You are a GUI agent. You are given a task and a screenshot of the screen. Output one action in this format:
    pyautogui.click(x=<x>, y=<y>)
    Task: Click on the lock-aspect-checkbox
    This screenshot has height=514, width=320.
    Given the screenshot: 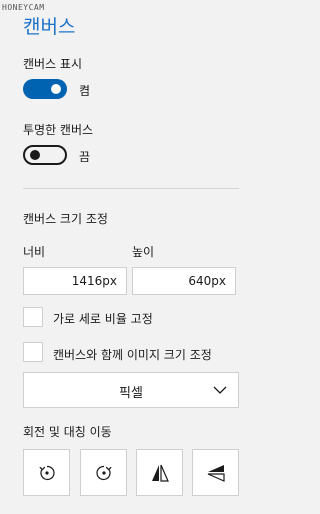 What is the action you would take?
    pyautogui.click(x=33, y=317)
    